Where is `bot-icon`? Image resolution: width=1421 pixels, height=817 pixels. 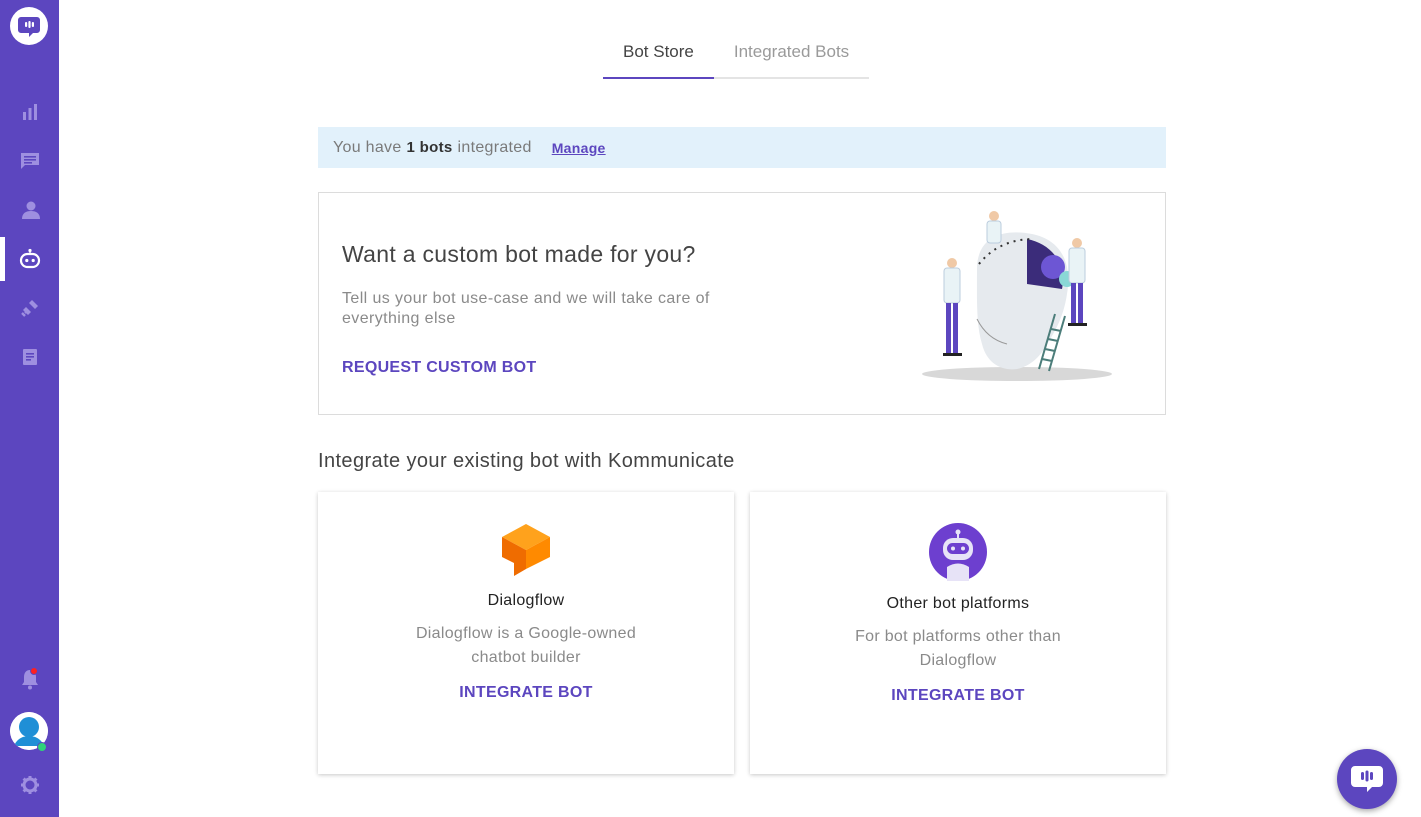
bot-icon is located at coordinates (29, 258).